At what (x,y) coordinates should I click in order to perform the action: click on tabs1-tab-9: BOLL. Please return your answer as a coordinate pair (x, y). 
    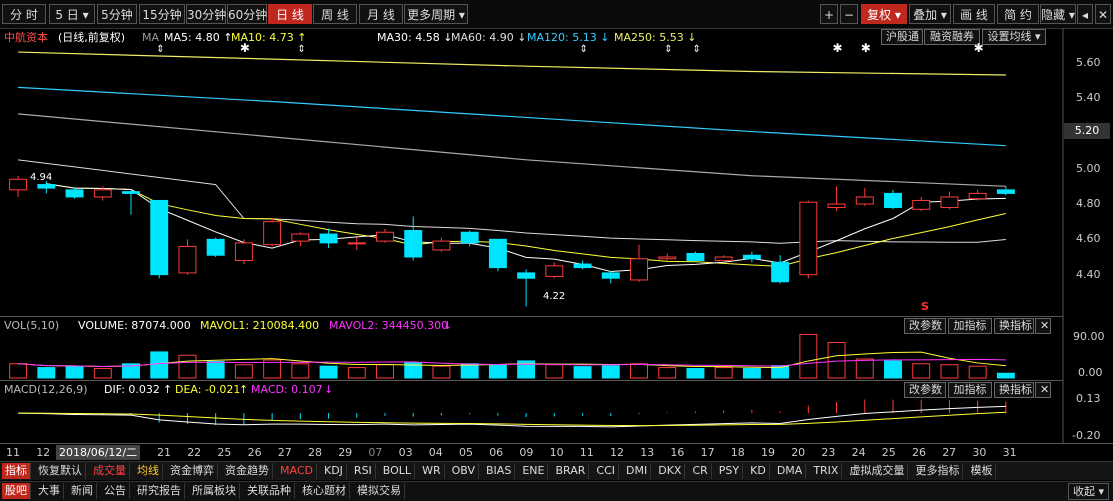
    Looking at the image, I should click on (398, 471).